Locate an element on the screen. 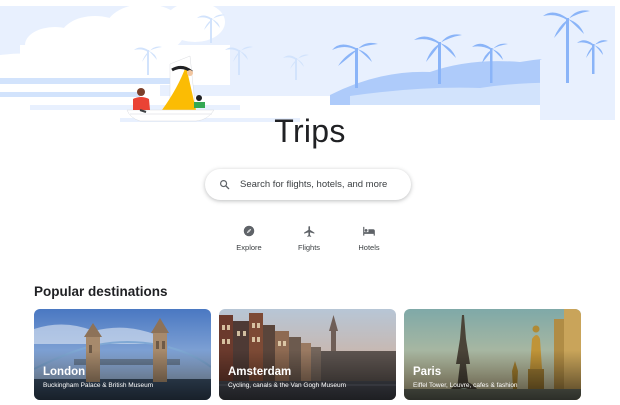 This screenshot has width=620, height=405. search-icon is located at coordinates (226, 185).